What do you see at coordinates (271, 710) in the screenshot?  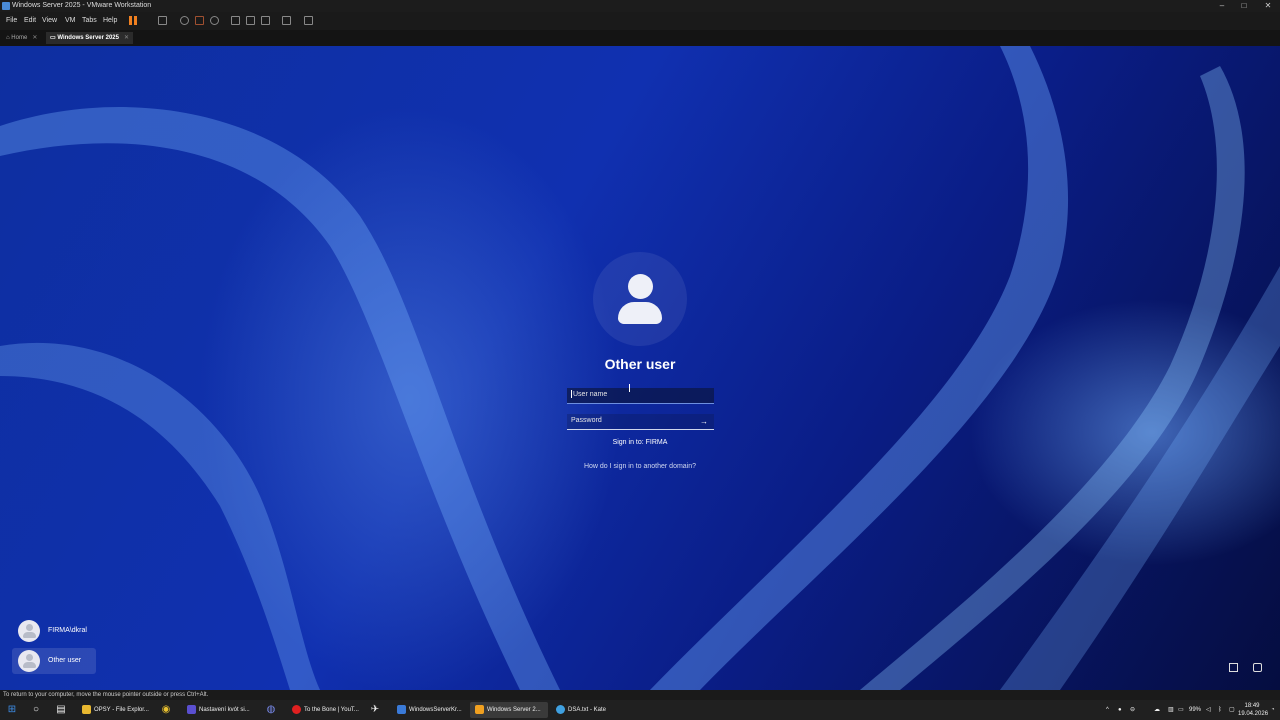 I see `discord-icon: ◍` at bounding box center [271, 710].